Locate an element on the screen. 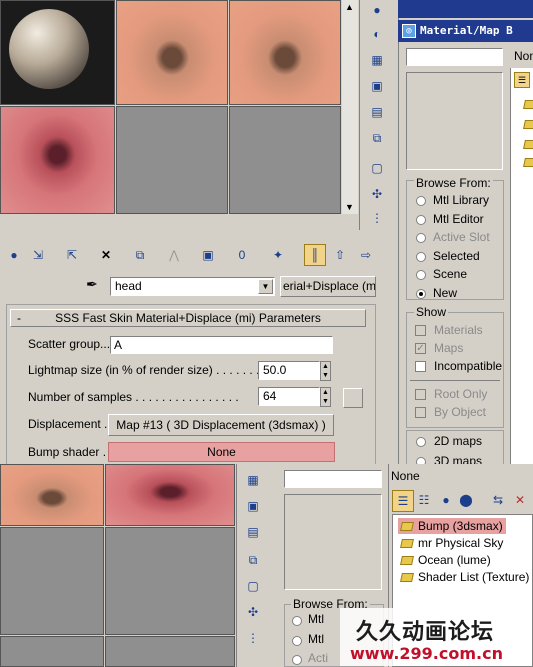 The height and width of the screenshot is (667, 533). browser-search-field is located at coordinates (454, 57).